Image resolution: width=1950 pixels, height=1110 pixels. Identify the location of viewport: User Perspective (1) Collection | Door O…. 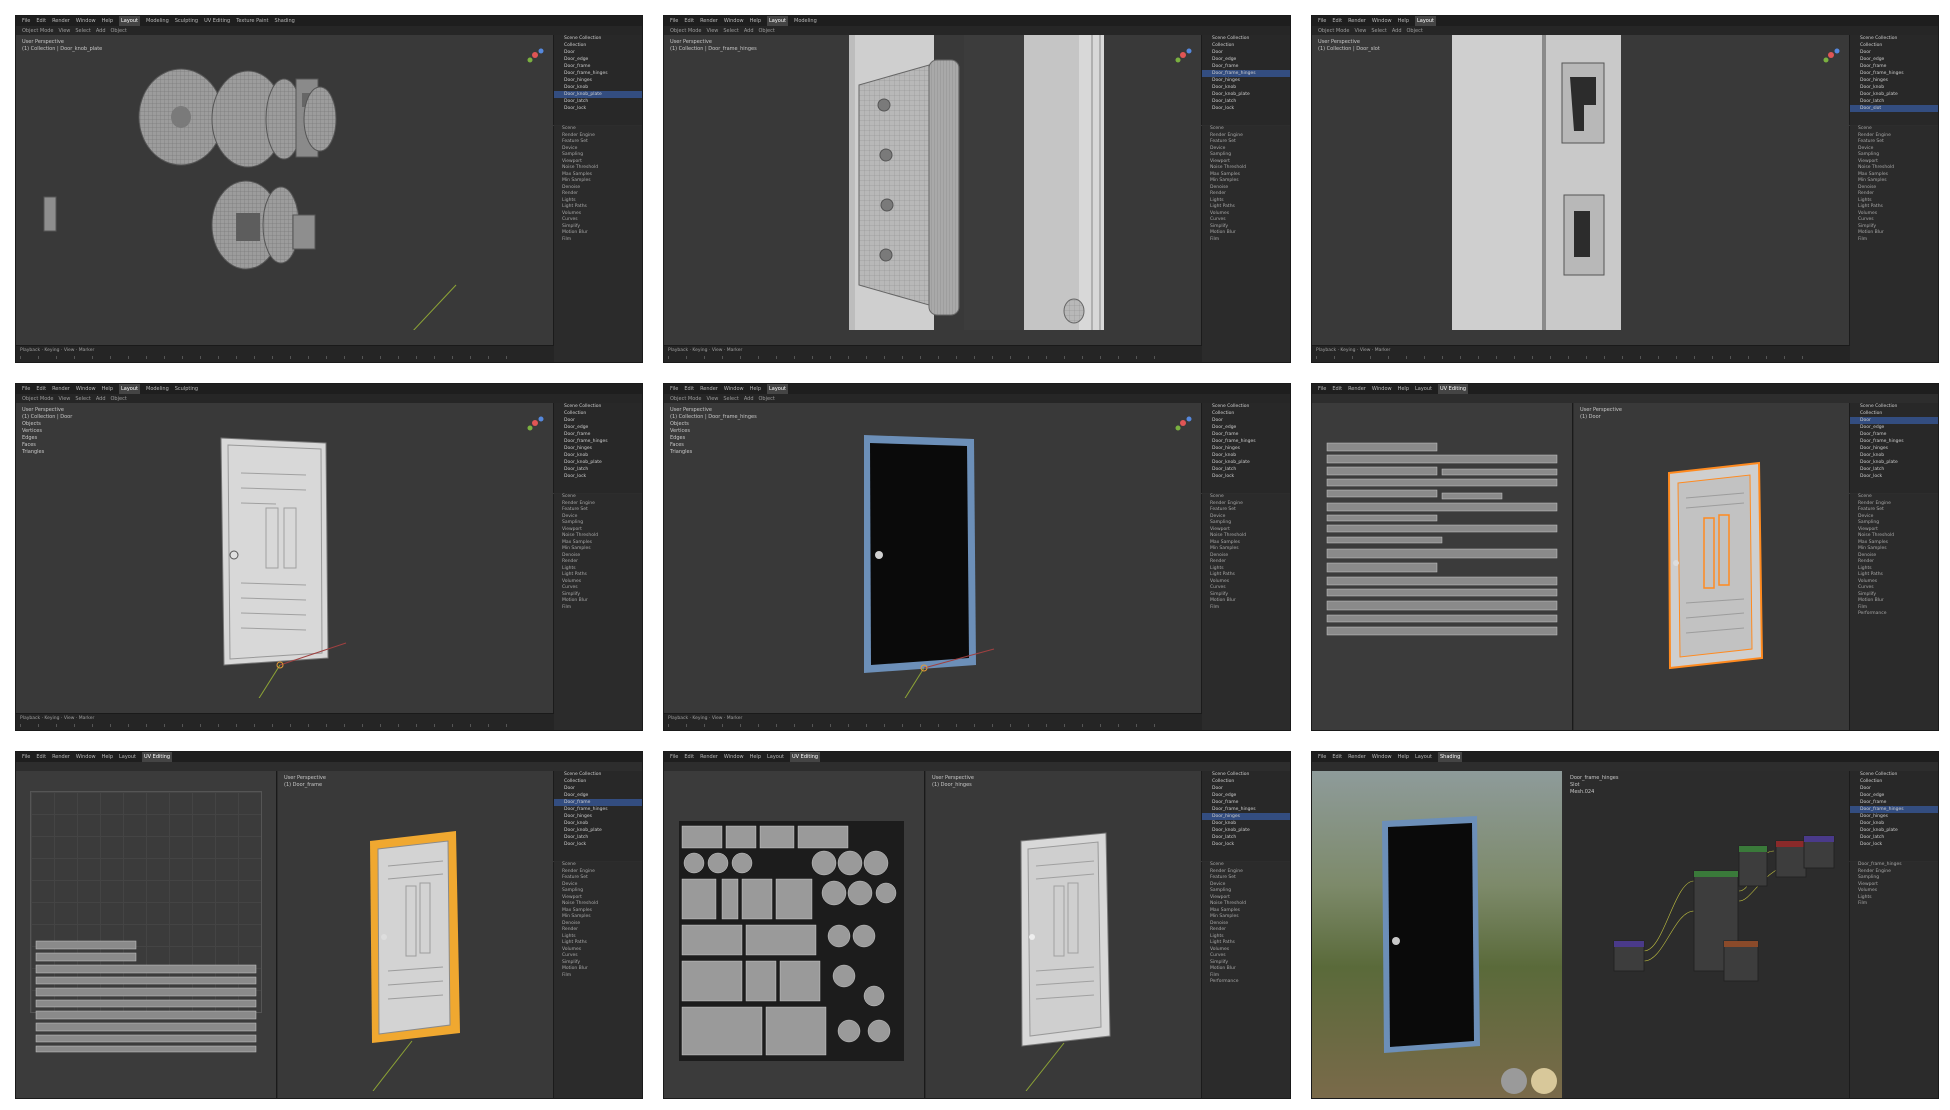
(285, 558).